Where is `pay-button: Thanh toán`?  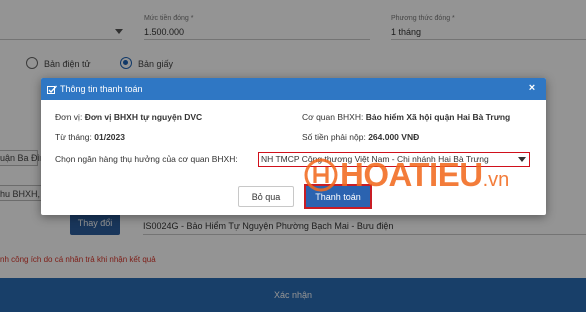
pay-button: Thanh toán is located at coordinates (338, 196).